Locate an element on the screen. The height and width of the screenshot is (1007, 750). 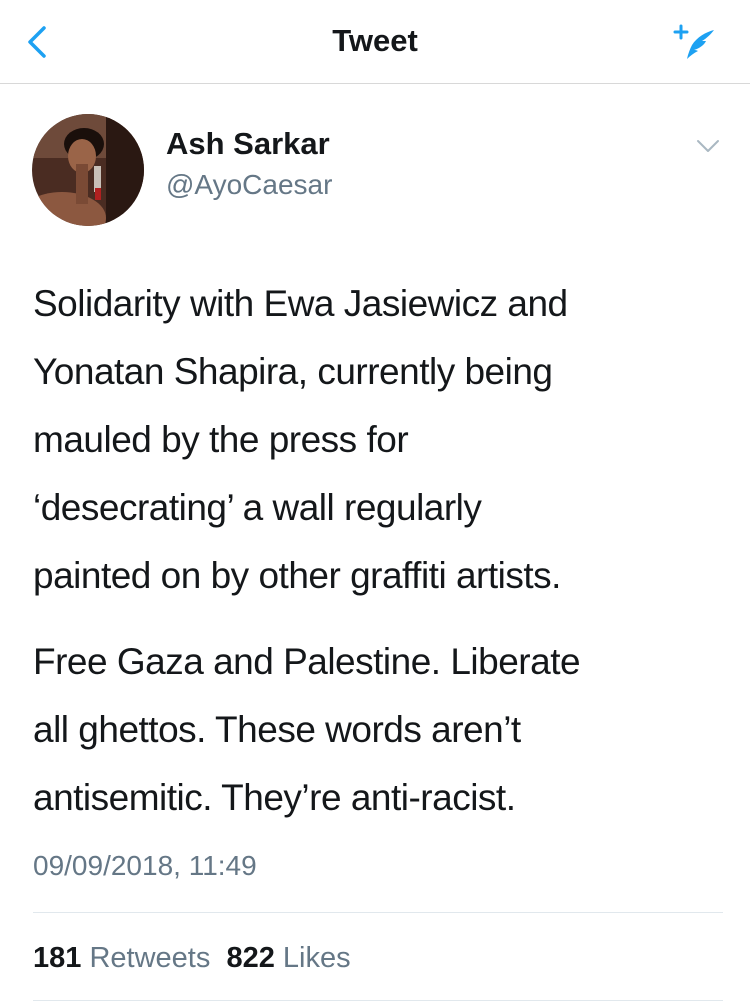
likes-count: 822 is located at coordinates (250, 958).